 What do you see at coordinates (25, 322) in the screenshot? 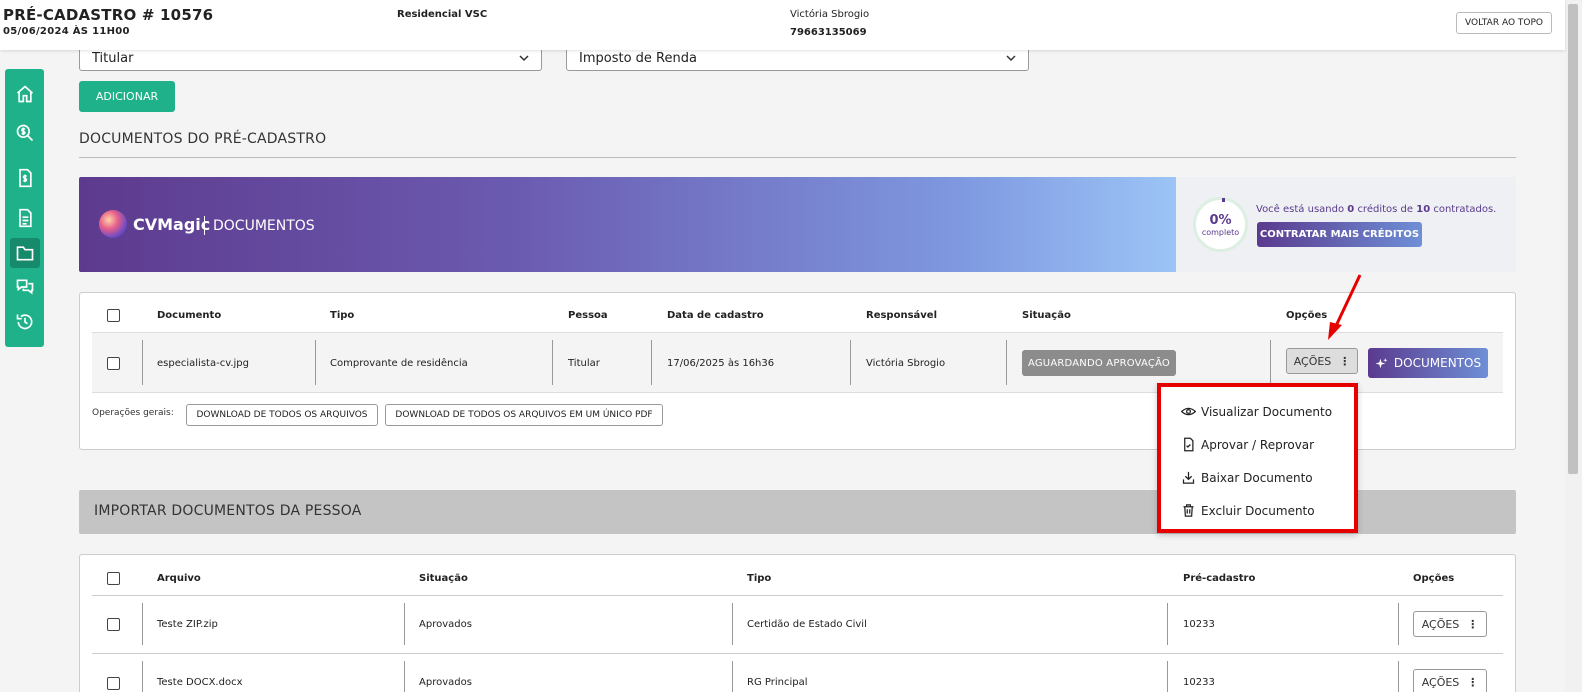
I see `history-icon` at bounding box center [25, 322].